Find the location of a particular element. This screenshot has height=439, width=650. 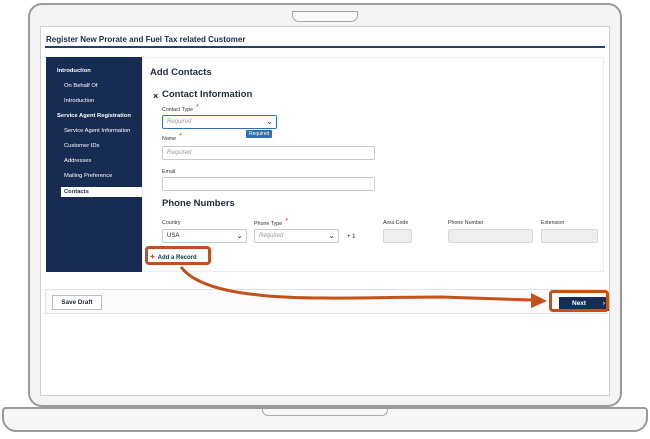

annotation-arrow is located at coordinates (363, 287).